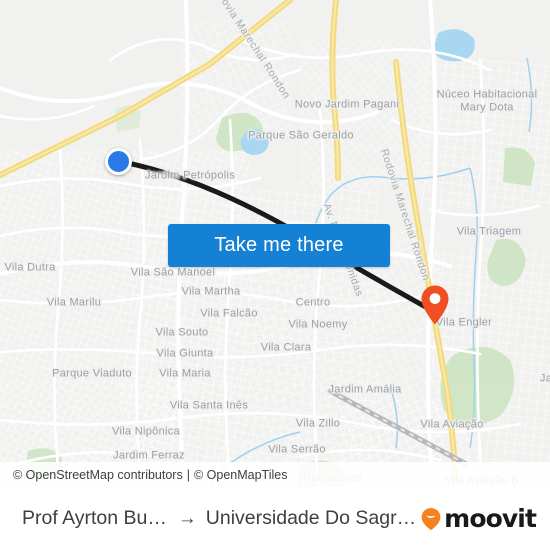 The image size is (550, 550). Describe the element at coordinates (187, 518) in the screenshot. I see `arrow-right-icon: →` at that location.